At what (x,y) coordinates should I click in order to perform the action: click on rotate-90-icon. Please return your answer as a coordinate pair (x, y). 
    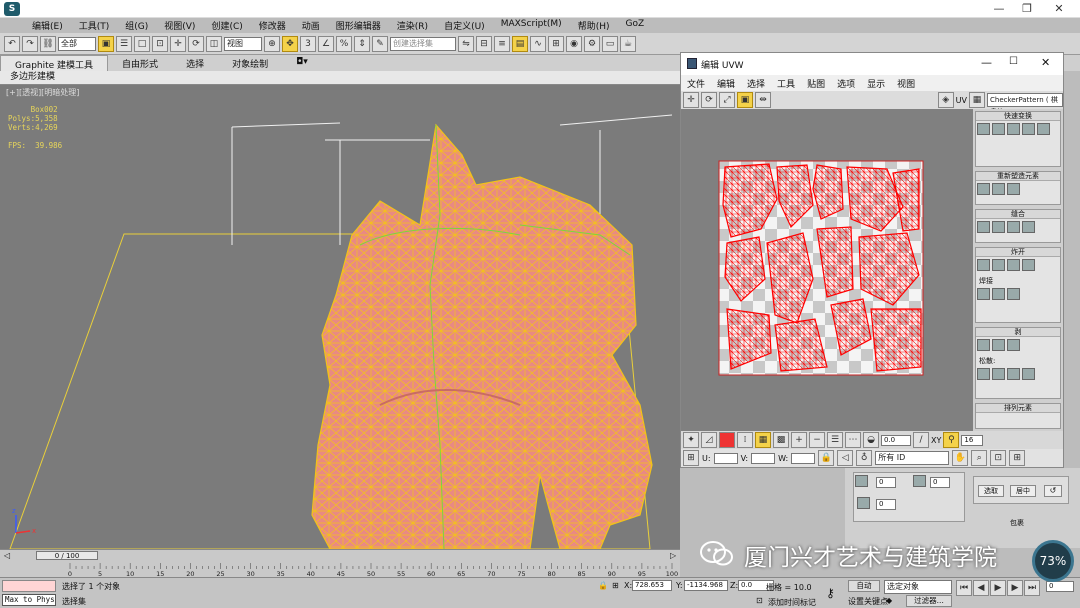
    Looking at the image, I should click on (1013, 129).